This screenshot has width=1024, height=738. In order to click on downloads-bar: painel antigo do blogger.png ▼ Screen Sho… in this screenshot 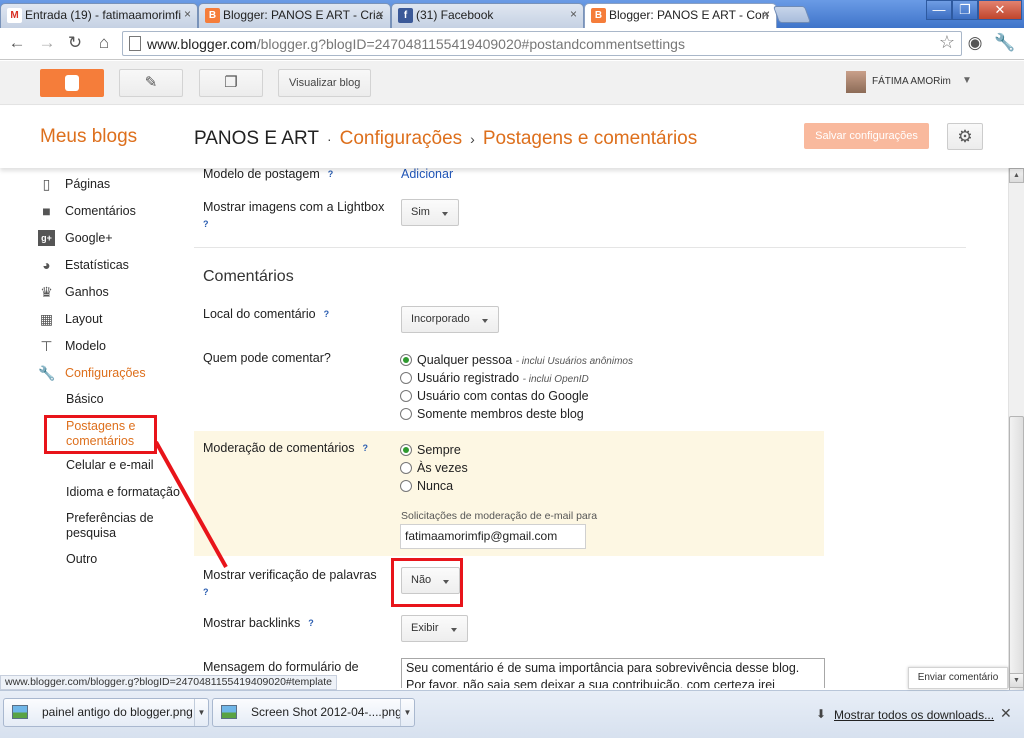, I will do `click(512, 714)`.